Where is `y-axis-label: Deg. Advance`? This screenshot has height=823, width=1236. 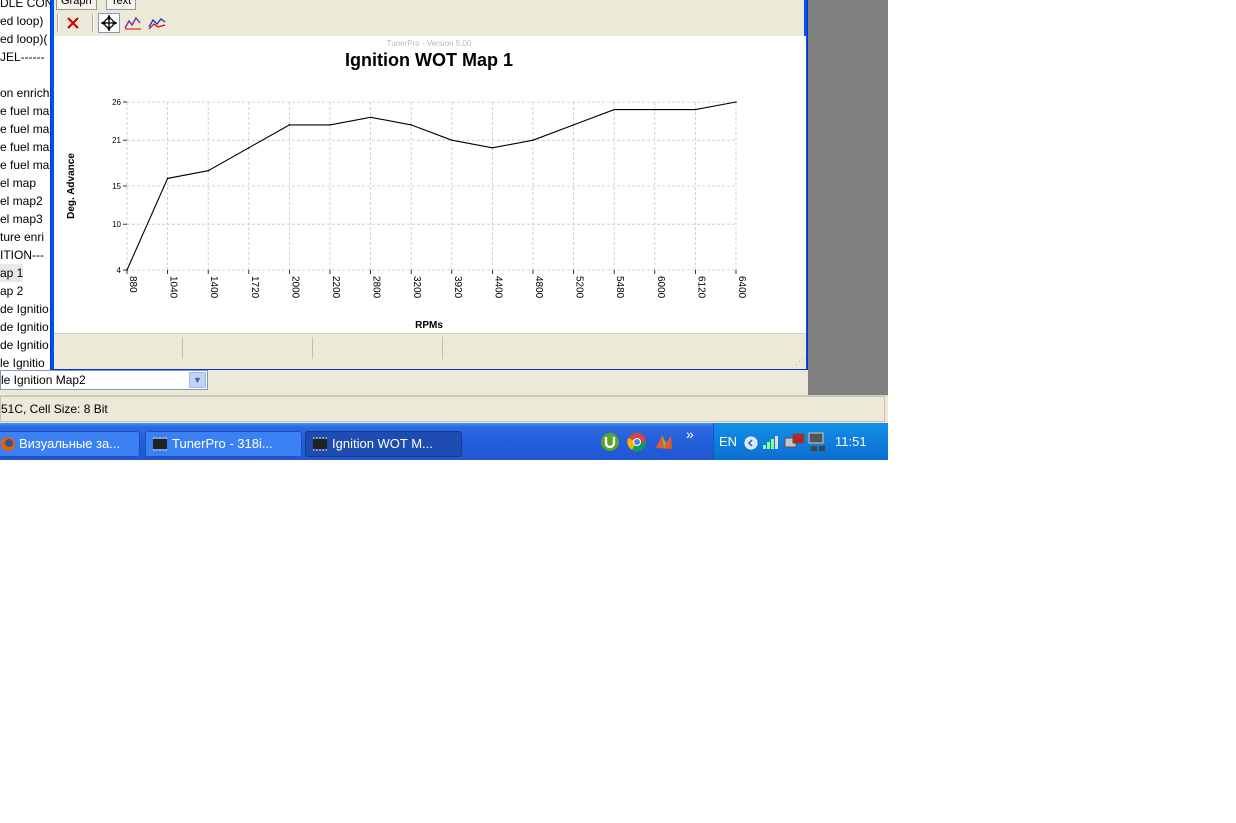 y-axis-label: Deg. Advance is located at coordinates (71, 186).